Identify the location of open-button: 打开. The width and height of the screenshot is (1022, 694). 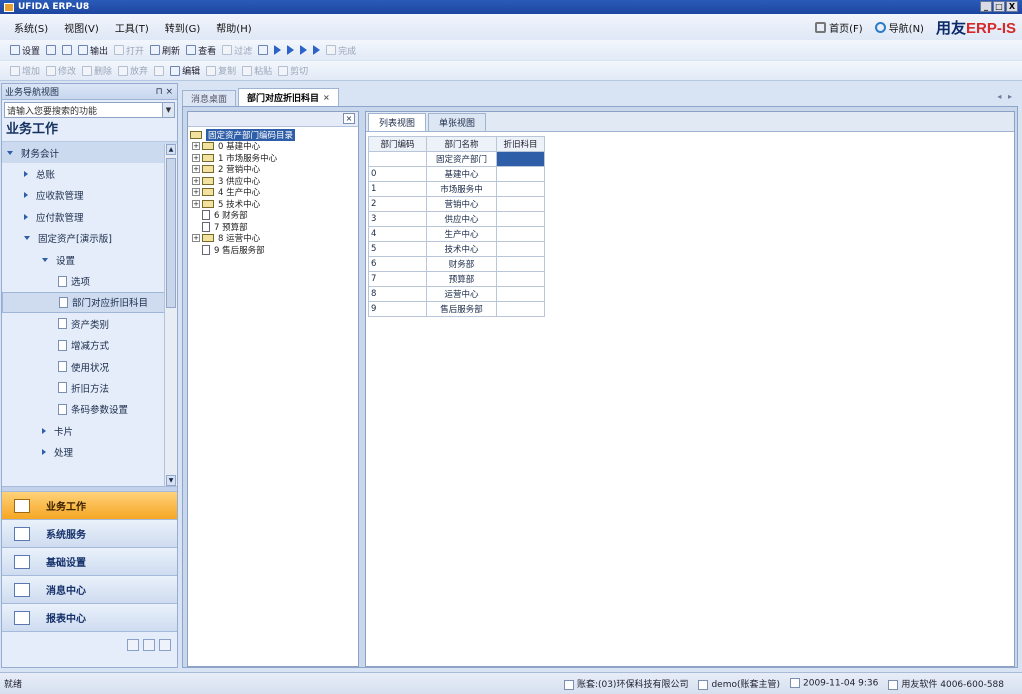
(129, 50).